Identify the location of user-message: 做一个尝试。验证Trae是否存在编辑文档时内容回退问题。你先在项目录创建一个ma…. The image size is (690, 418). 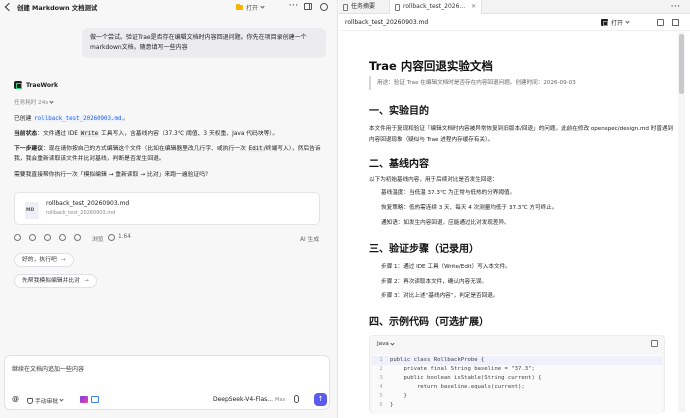
(204, 43).